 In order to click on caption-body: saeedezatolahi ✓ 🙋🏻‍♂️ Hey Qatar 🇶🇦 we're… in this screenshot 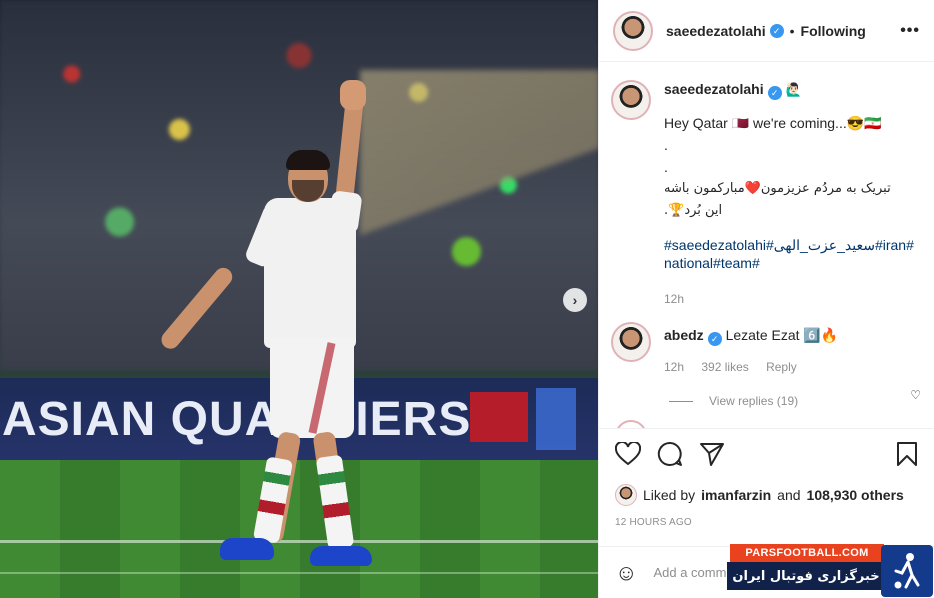, I will do `click(791, 194)`.